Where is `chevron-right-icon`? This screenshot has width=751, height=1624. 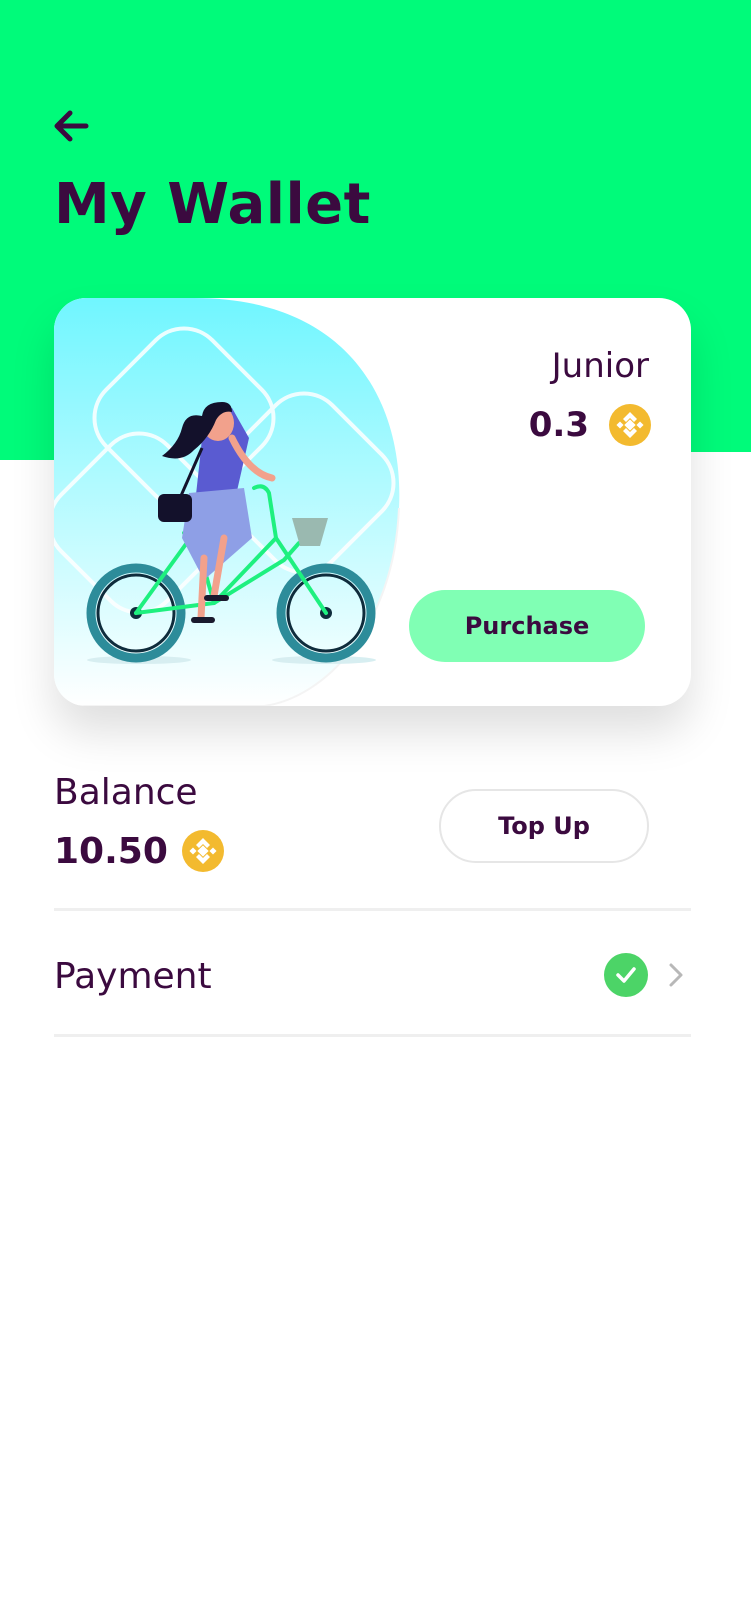 chevron-right-icon is located at coordinates (676, 975).